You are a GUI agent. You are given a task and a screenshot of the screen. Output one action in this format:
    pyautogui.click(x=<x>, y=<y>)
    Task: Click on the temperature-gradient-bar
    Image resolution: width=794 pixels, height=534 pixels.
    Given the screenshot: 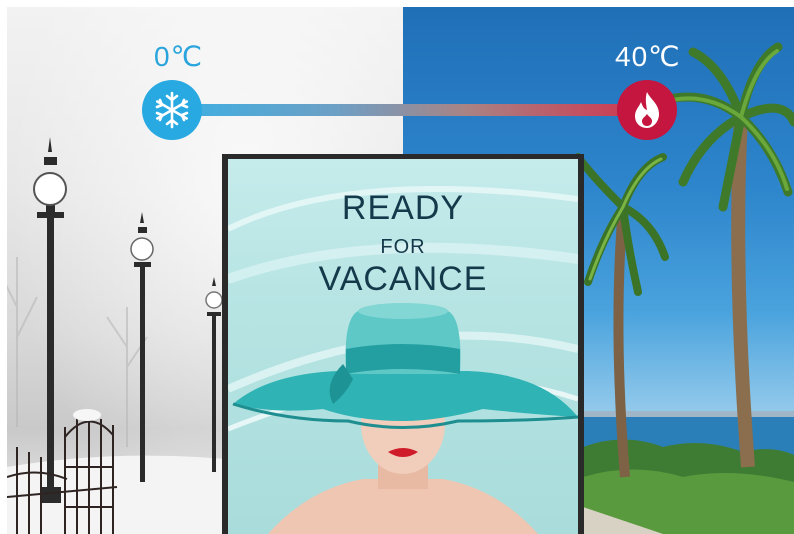 What is the action you would take?
    pyautogui.click(x=410, y=110)
    